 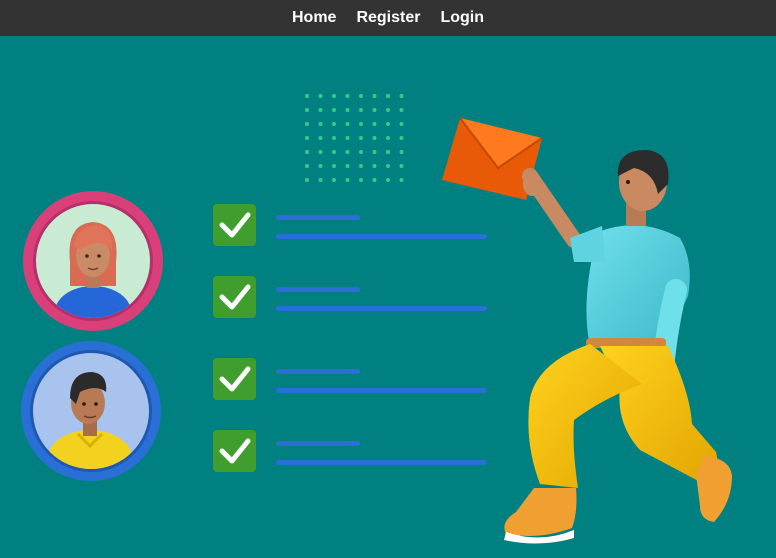 What do you see at coordinates (354, 138) in the screenshot?
I see `dot-grid-decoration` at bounding box center [354, 138].